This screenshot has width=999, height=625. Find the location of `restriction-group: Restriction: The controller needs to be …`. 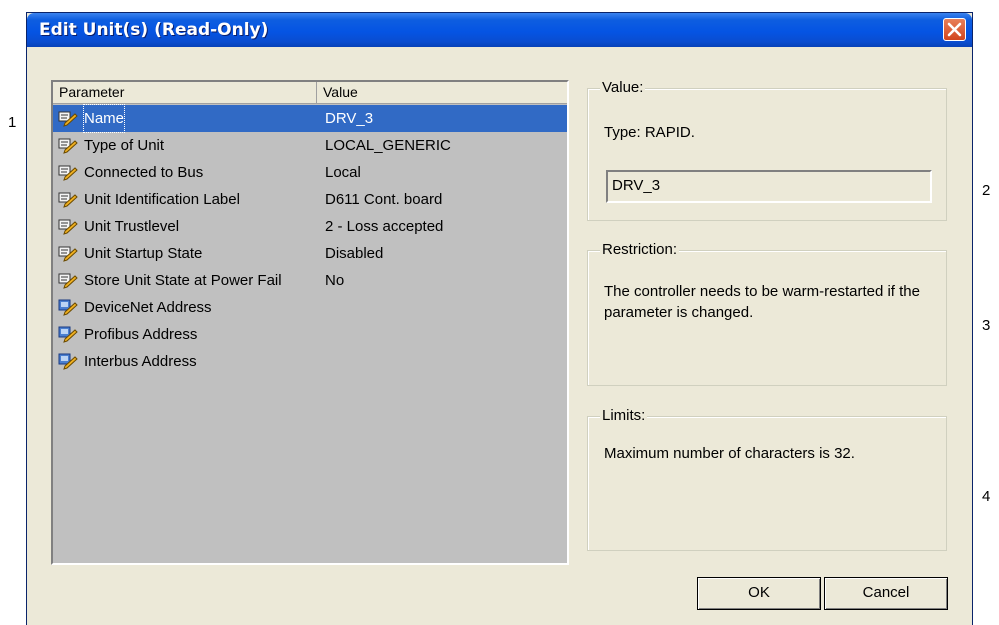

restriction-group: Restriction: The controller needs to be … is located at coordinates (767, 313).